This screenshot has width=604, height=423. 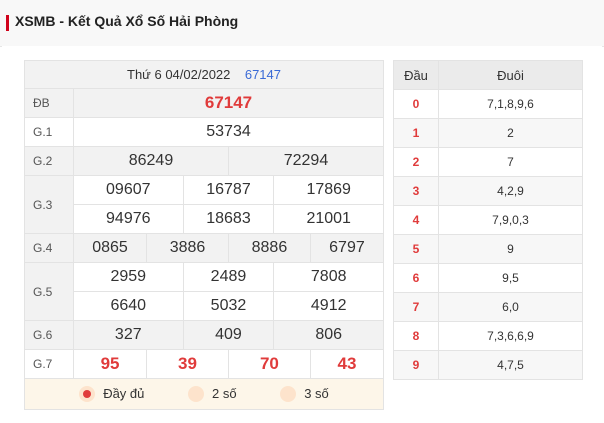 I want to click on loto-row: 9 4,7,5, so click(x=488, y=365).